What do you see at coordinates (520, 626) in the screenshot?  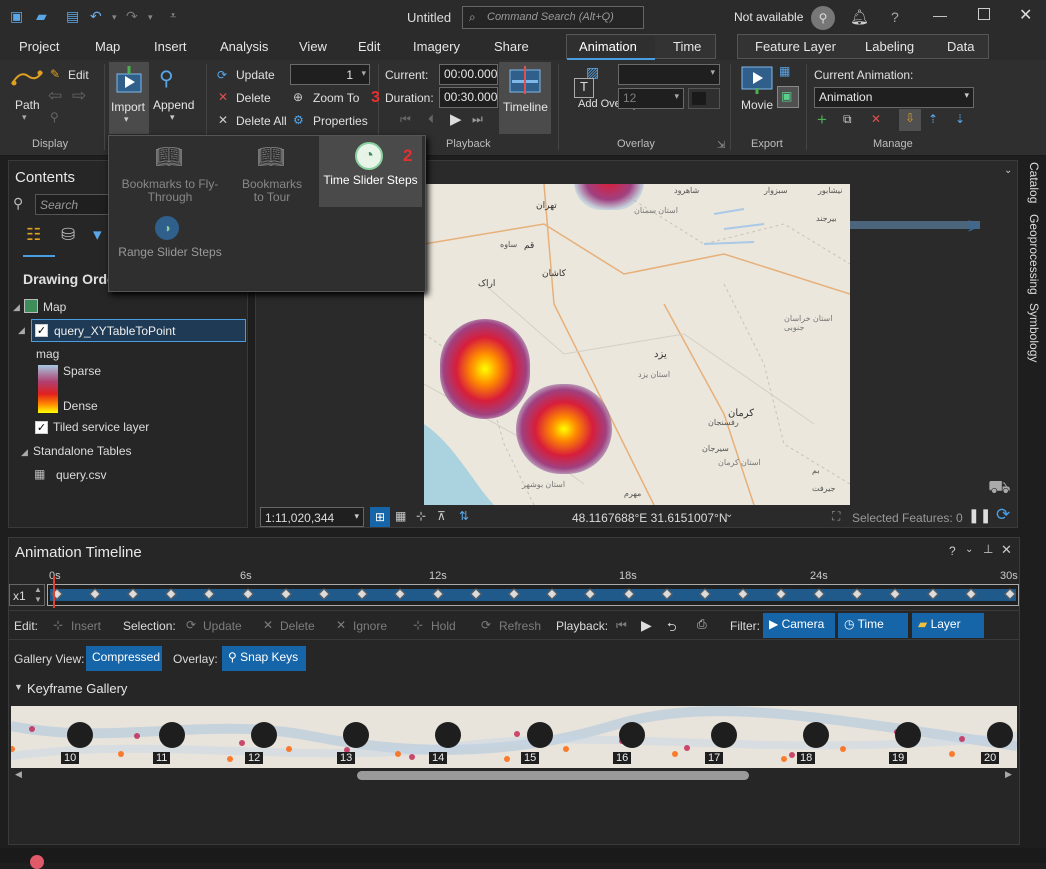 I see `refresh-button: Refresh` at bounding box center [520, 626].